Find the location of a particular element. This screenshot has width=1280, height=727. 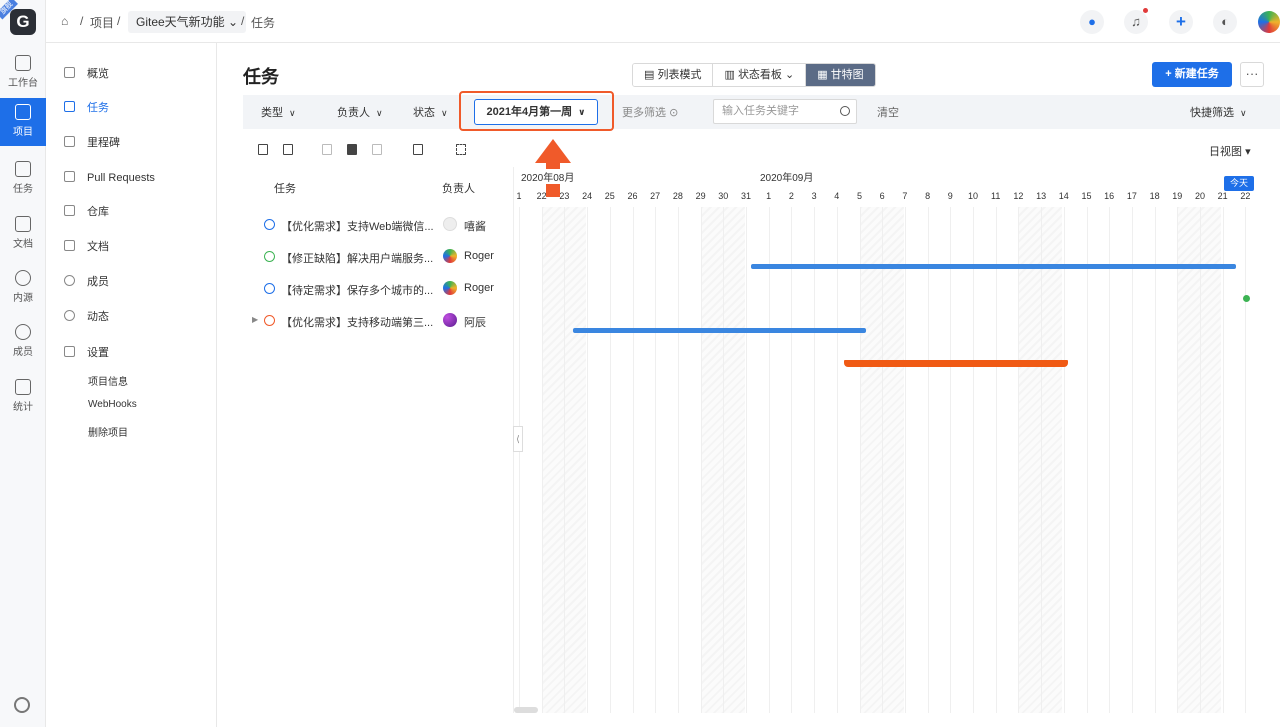

filter-status: 状态 ∨ is located at coordinates (430, 112).